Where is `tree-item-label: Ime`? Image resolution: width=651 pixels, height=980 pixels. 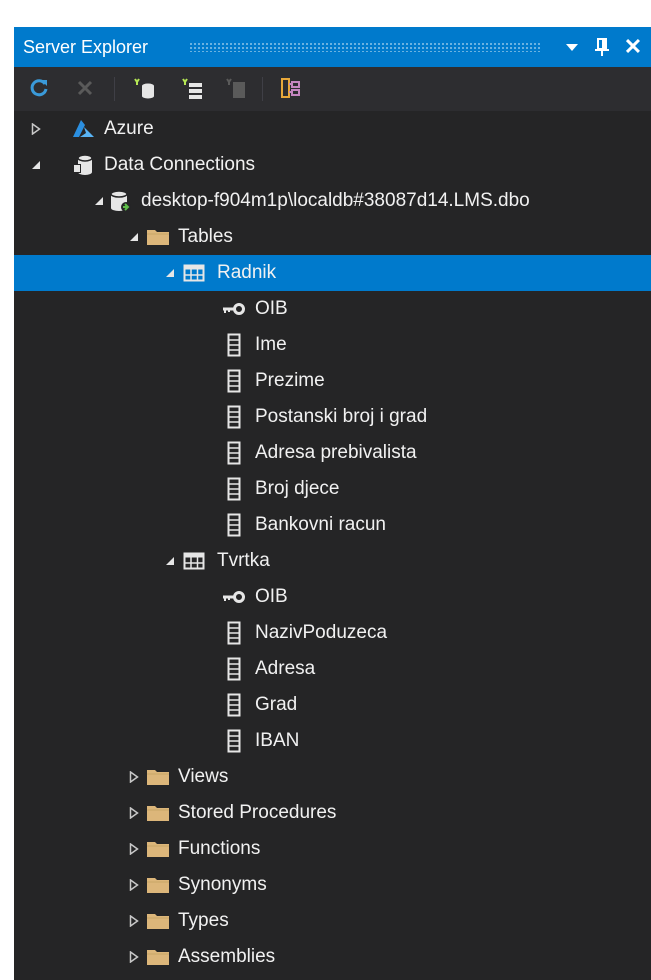
tree-item-label: Ime is located at coordinates (271, 344).